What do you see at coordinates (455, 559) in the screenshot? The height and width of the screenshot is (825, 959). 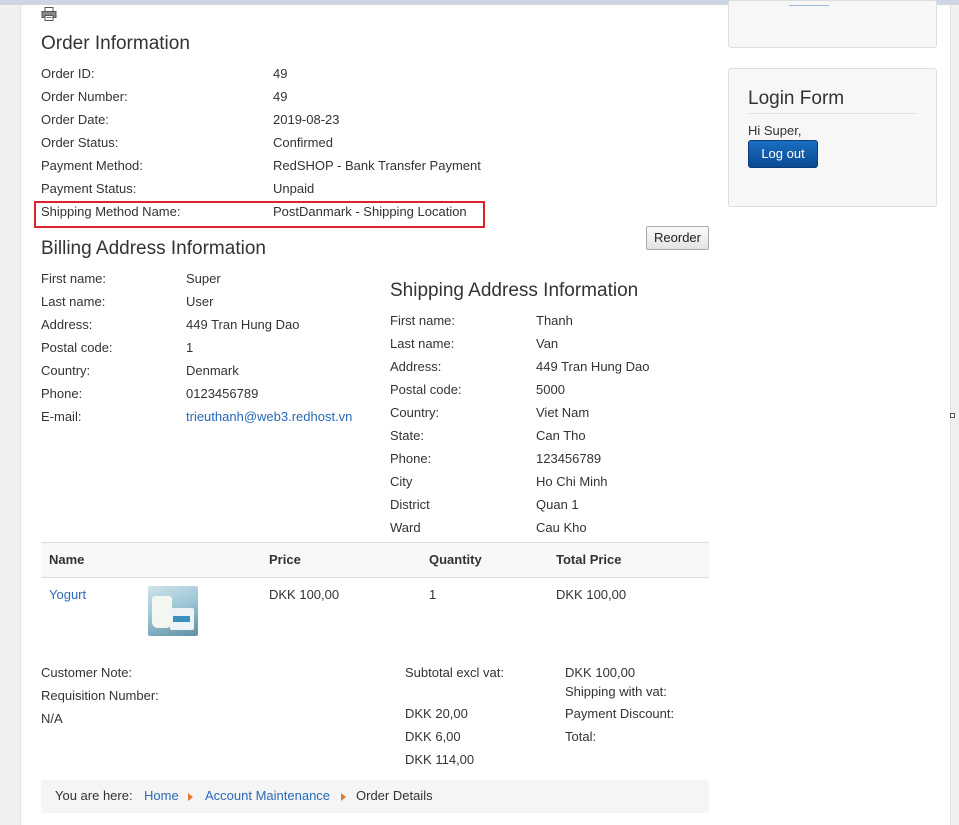 I see `col-quantity-header: Quantity` at bounding box center [455, 559].